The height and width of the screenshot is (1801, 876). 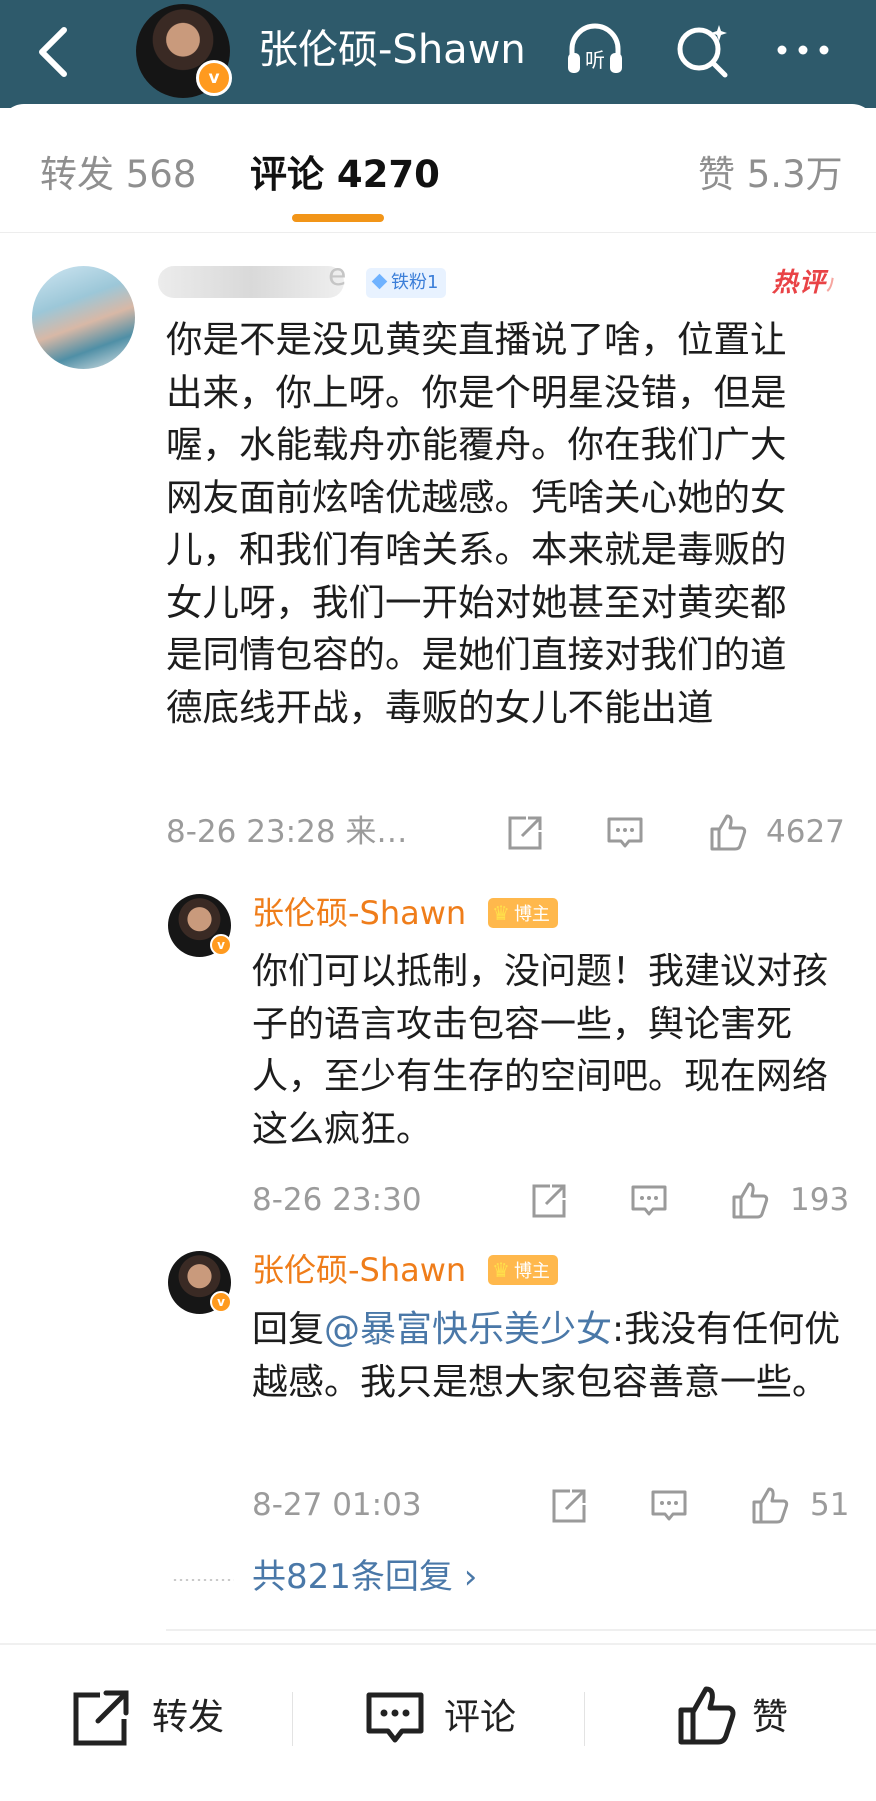 I want to click on comment-separator, so click(x=521, y=1630).